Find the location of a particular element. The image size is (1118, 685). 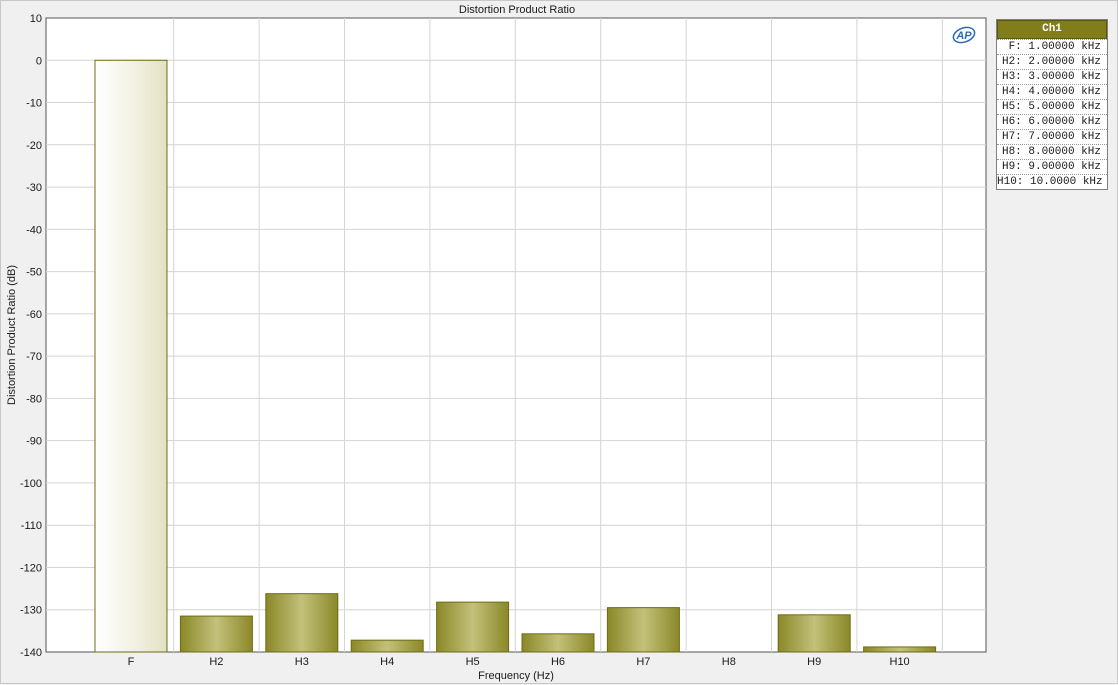

legend-item: H5: 5.00000 kHz is located at coordinates (1052, 106).